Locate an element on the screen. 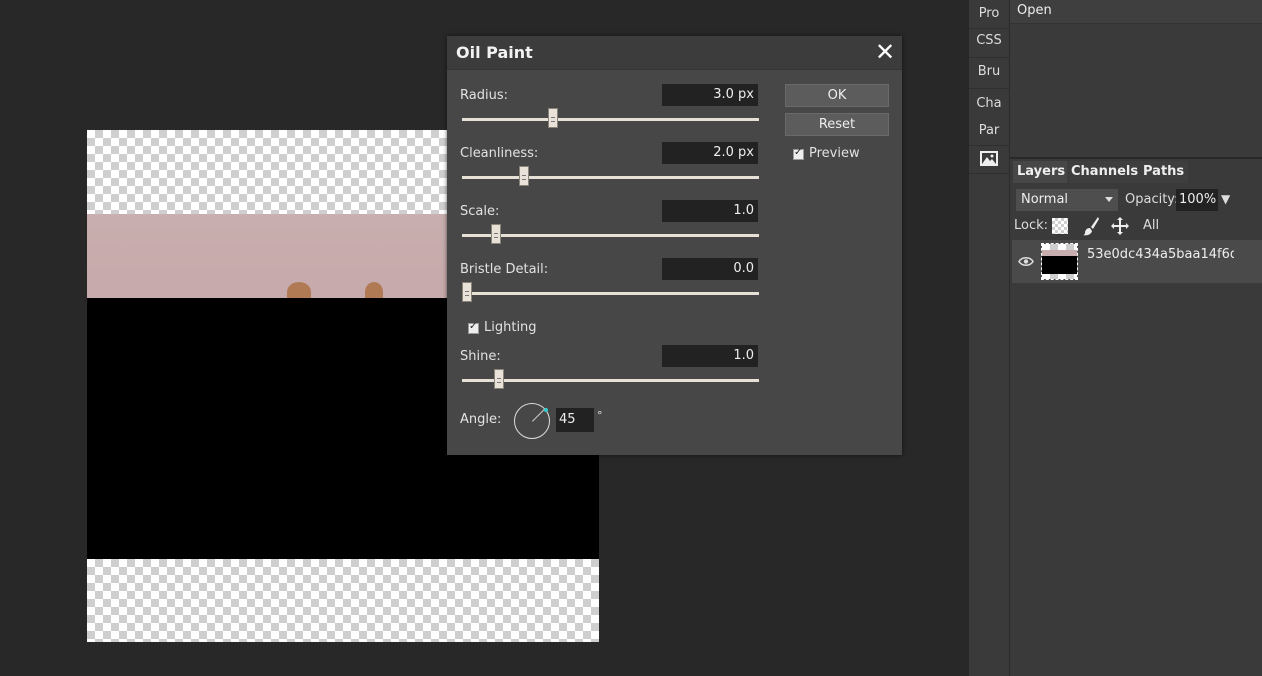  close-icon: ✕ is located at coordinates (885, 52).